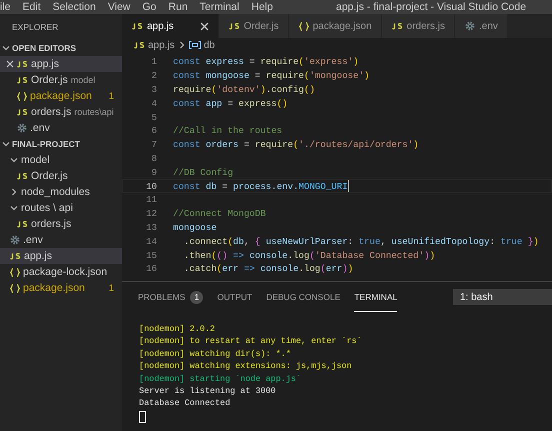 The width and height of the screenshot is (552, 431). I want to click on file-item: Order.js, so click(61, 176).